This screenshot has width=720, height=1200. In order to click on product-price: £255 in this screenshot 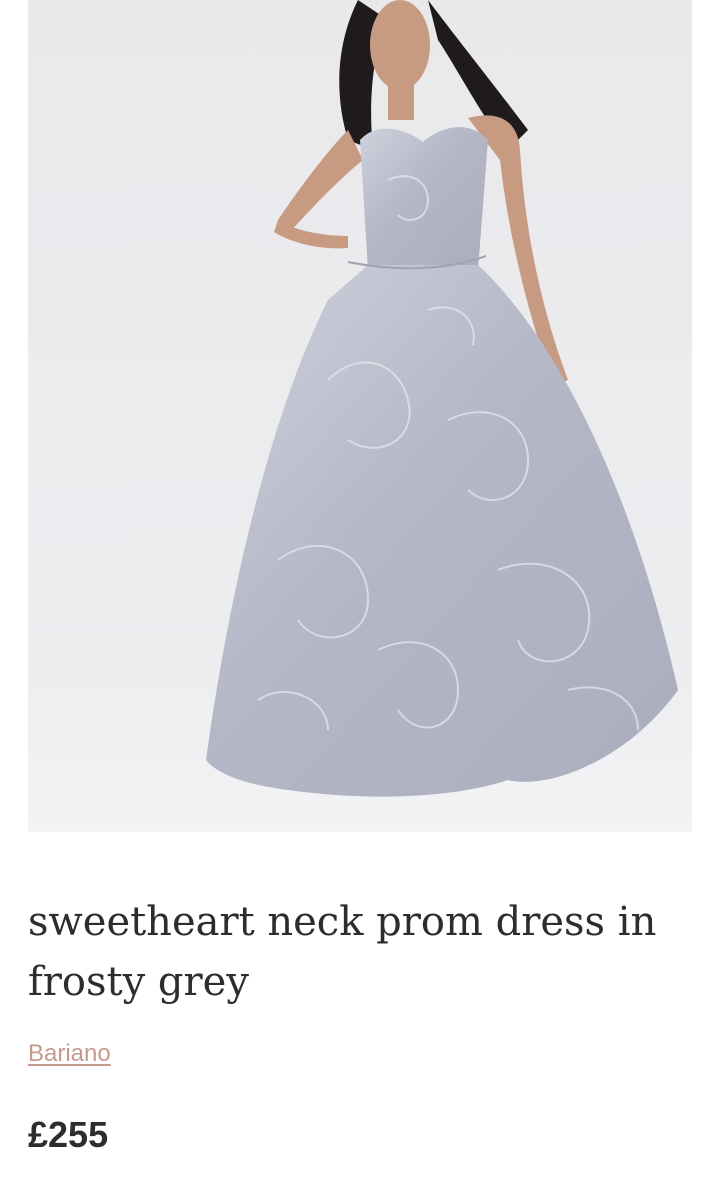, I will do `click(68, 1134)`.